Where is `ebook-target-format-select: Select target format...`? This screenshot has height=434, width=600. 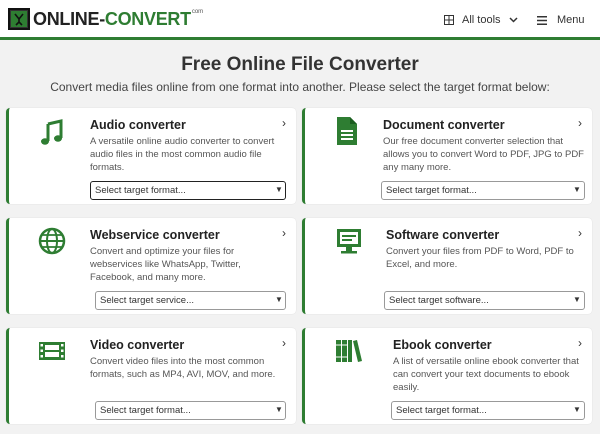
ebook-target-format-select: Select target format... is located at coordinates (488, 410).